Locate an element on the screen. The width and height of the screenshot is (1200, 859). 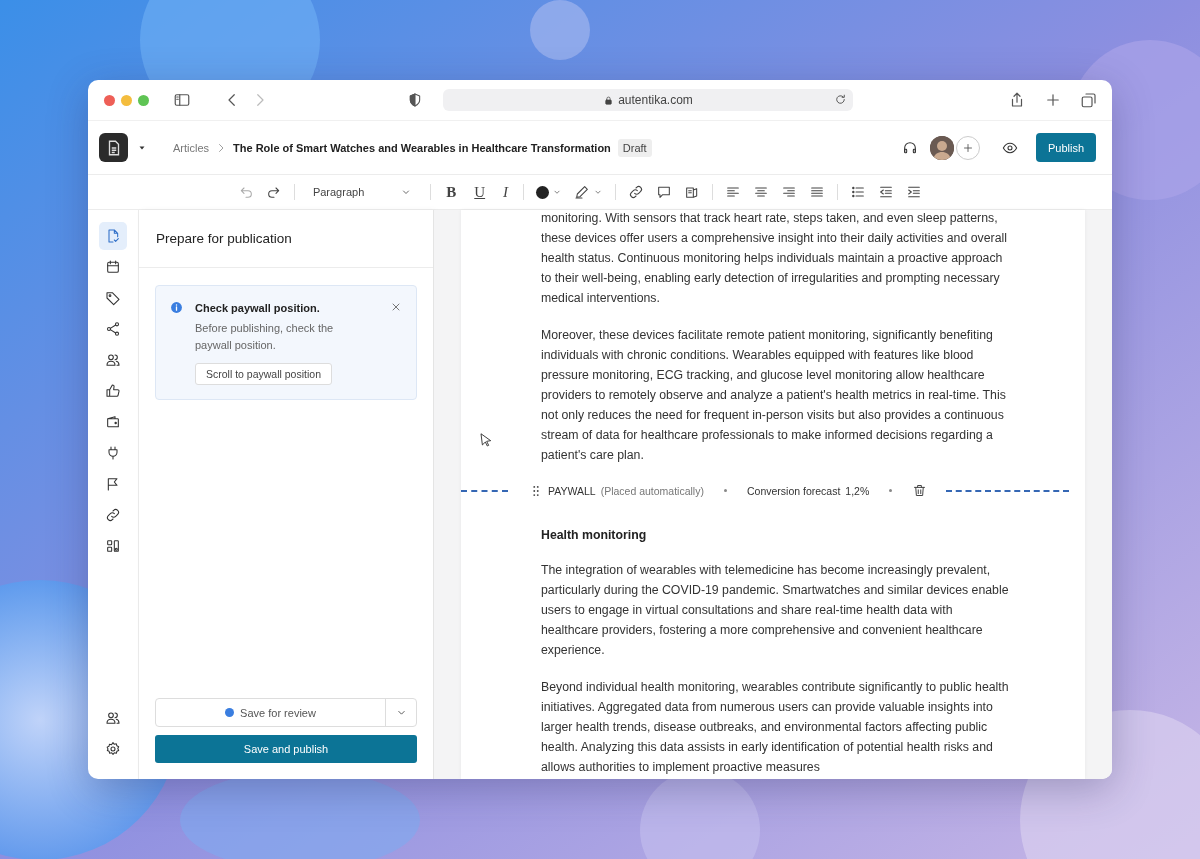
sidebar-icon is located at coordinates (182, 100).